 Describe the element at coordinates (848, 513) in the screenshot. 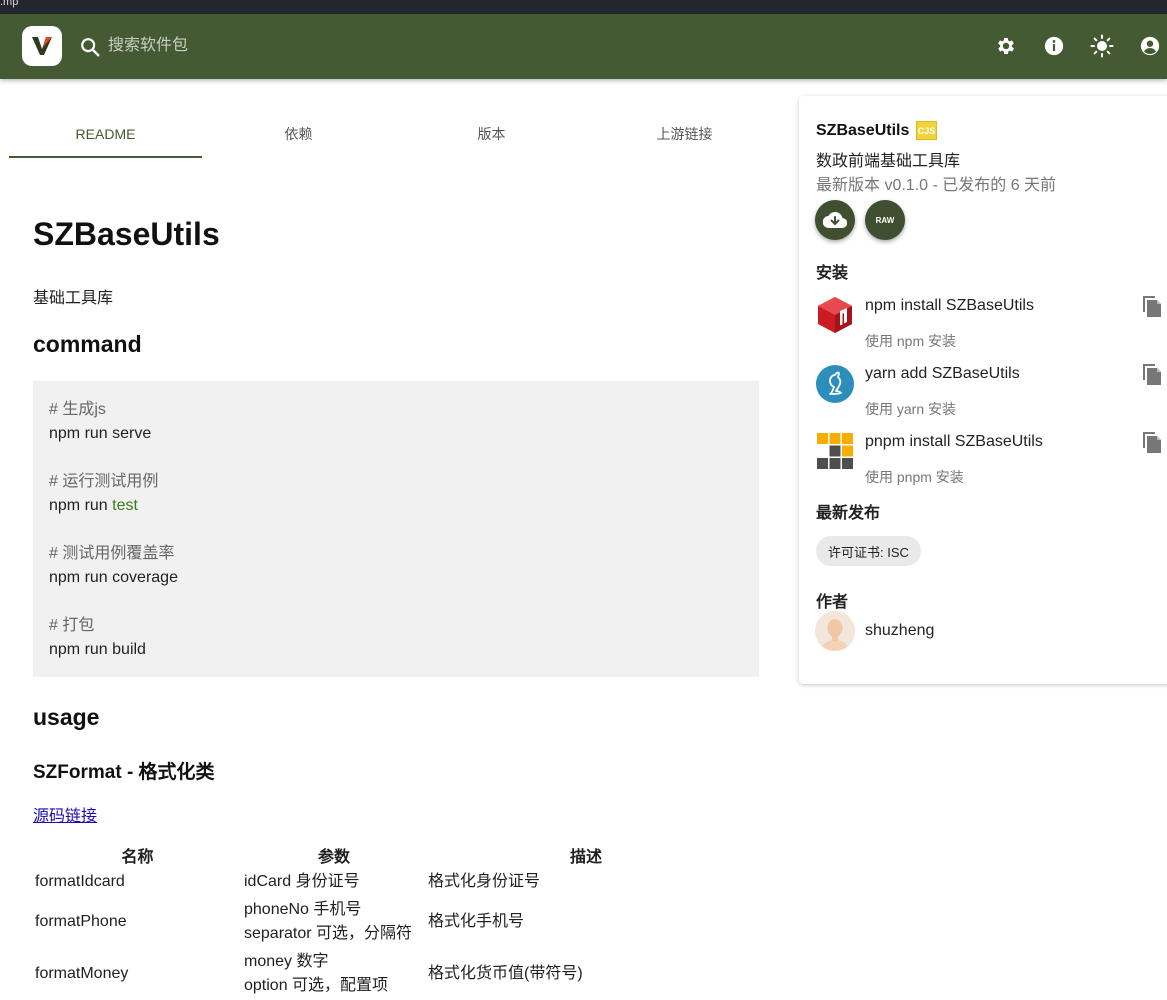

I see `latest-release-heading: 最新发布` at that location.